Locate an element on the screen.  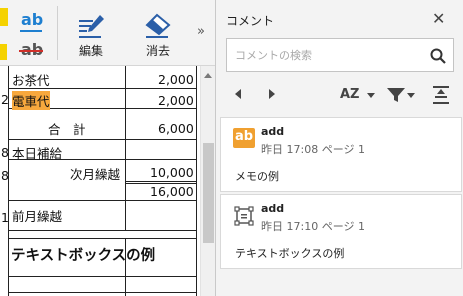
strikethrough-ab-icon: ab is located at coordinates (31, 51).